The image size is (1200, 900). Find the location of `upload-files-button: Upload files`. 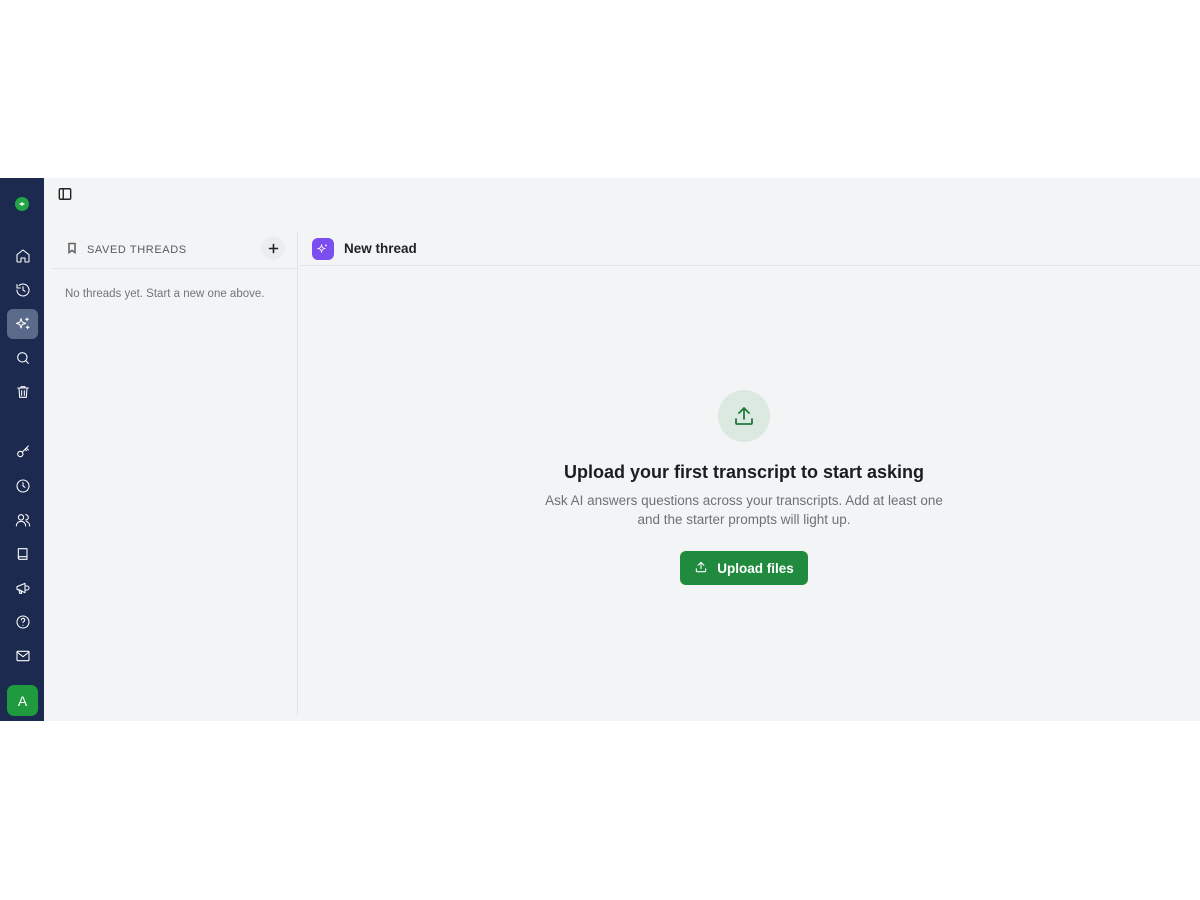

upload-files-button: Upload files is located at coordinates (744, 568).